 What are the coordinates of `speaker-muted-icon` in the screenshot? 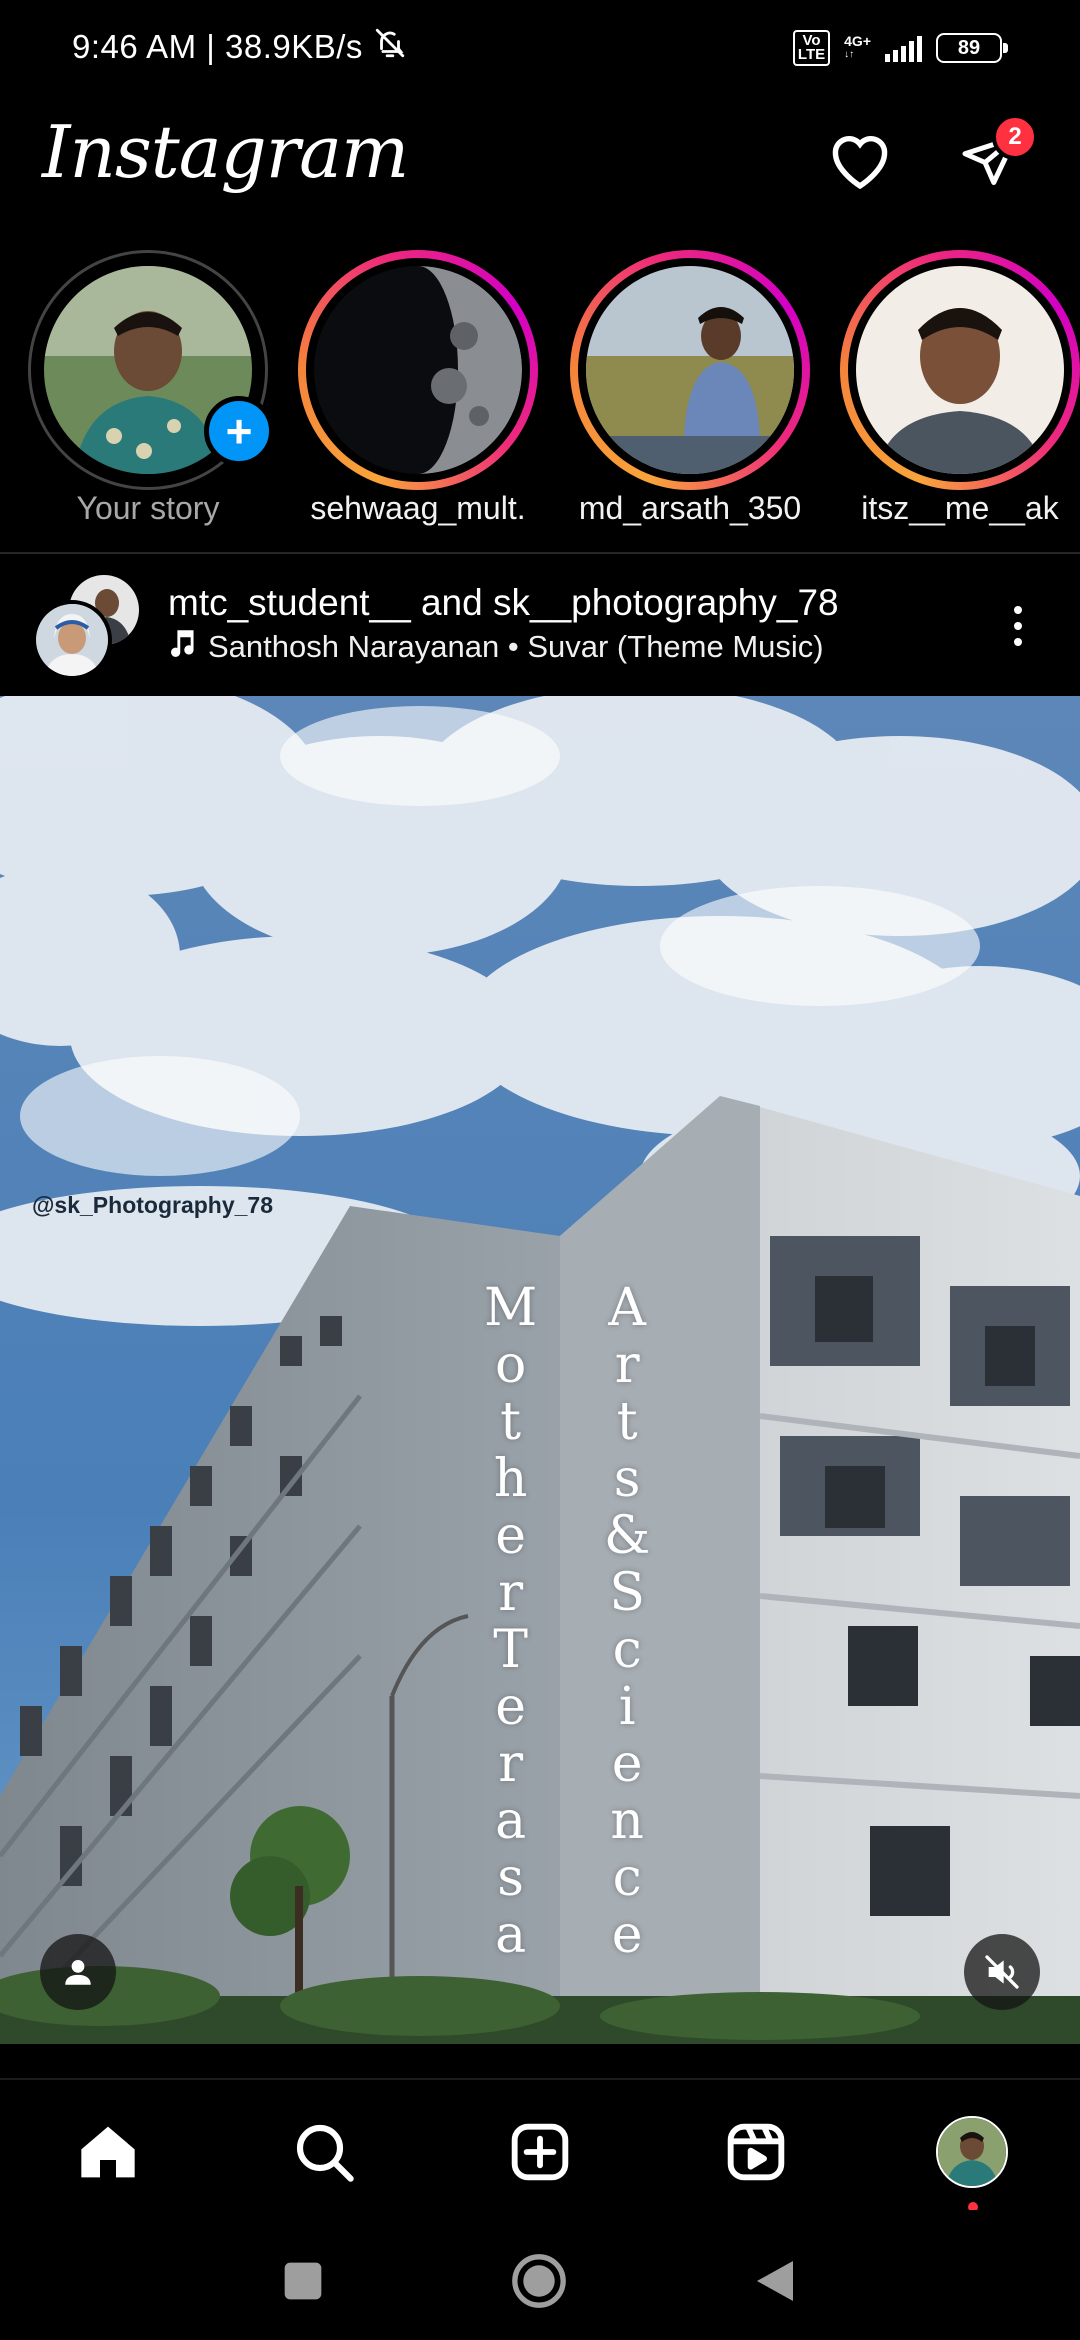 It's located at (1002, 1972).